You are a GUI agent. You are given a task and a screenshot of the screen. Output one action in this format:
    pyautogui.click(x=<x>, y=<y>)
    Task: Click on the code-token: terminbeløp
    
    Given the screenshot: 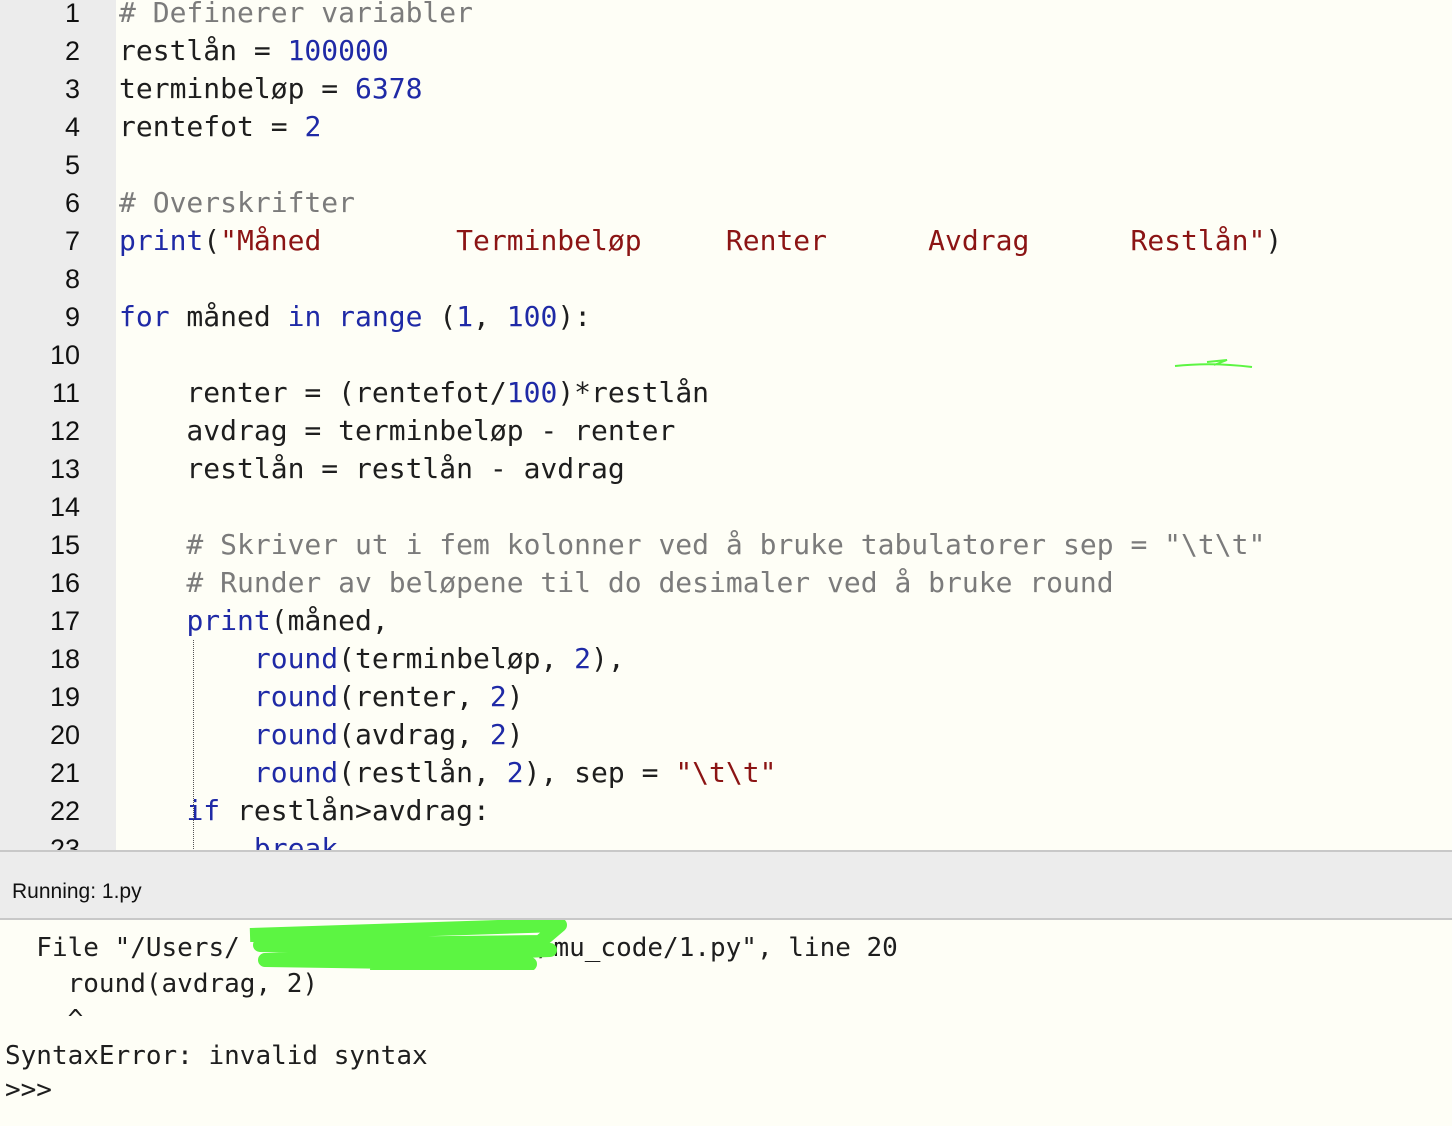 What is the action you would take?
    pyautogui.click(x=220, y=88)
    